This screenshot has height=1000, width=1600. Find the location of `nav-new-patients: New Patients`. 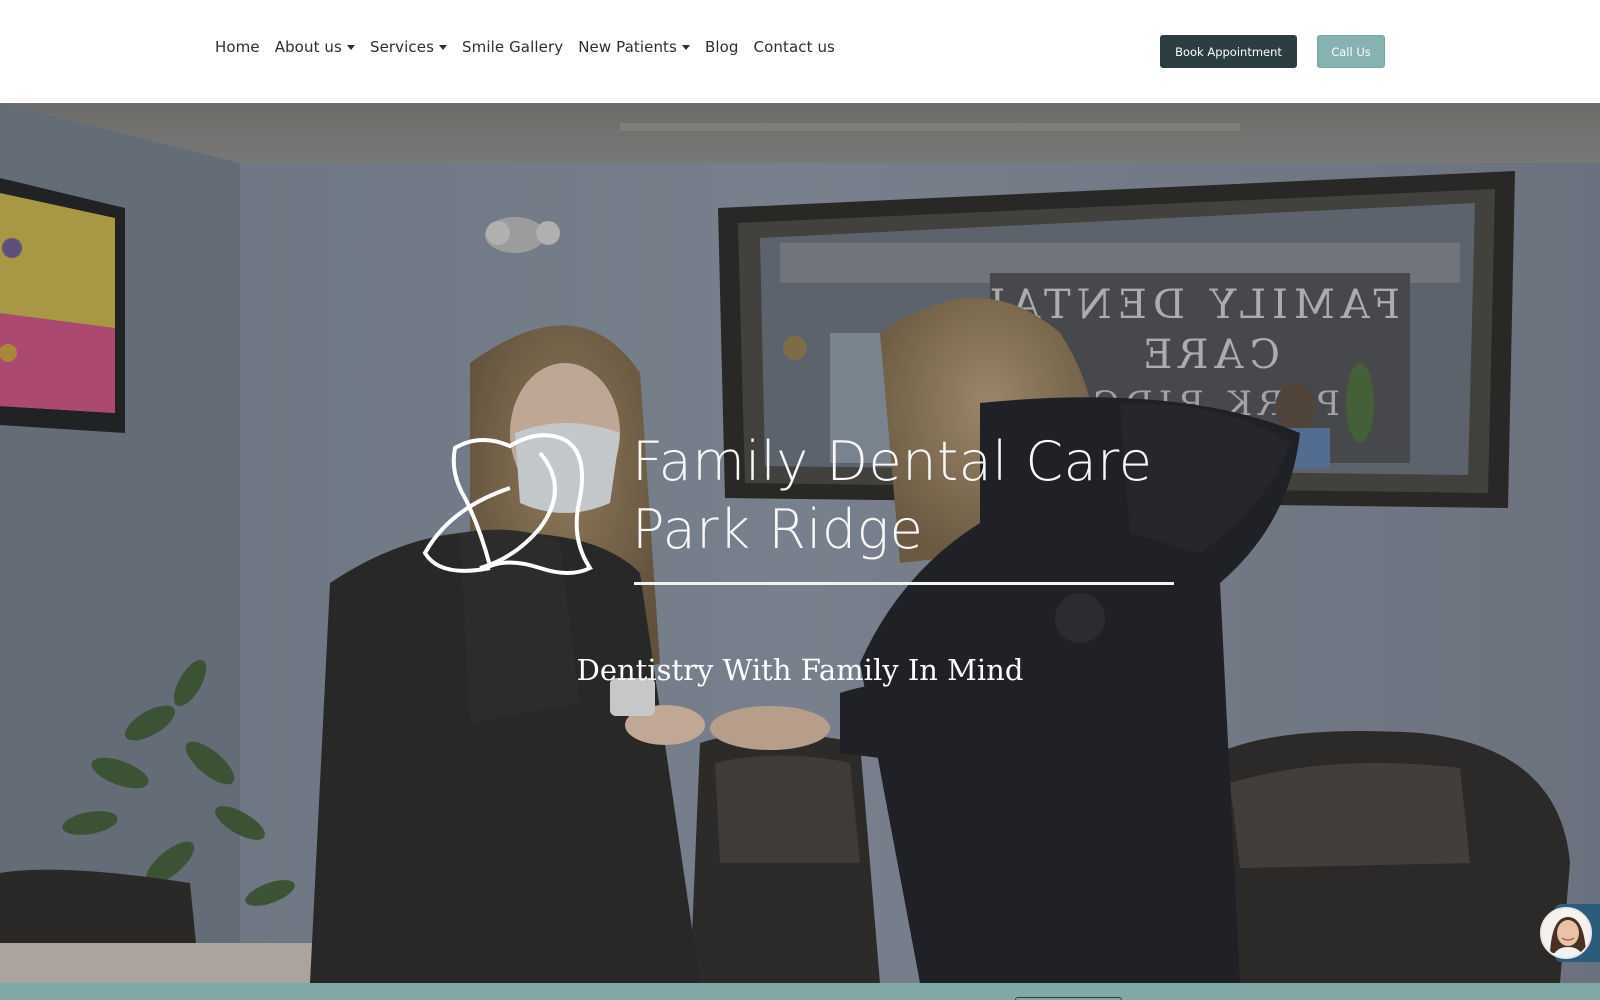

nav-new-patients: New Patients is located at coordinates (634, 47).